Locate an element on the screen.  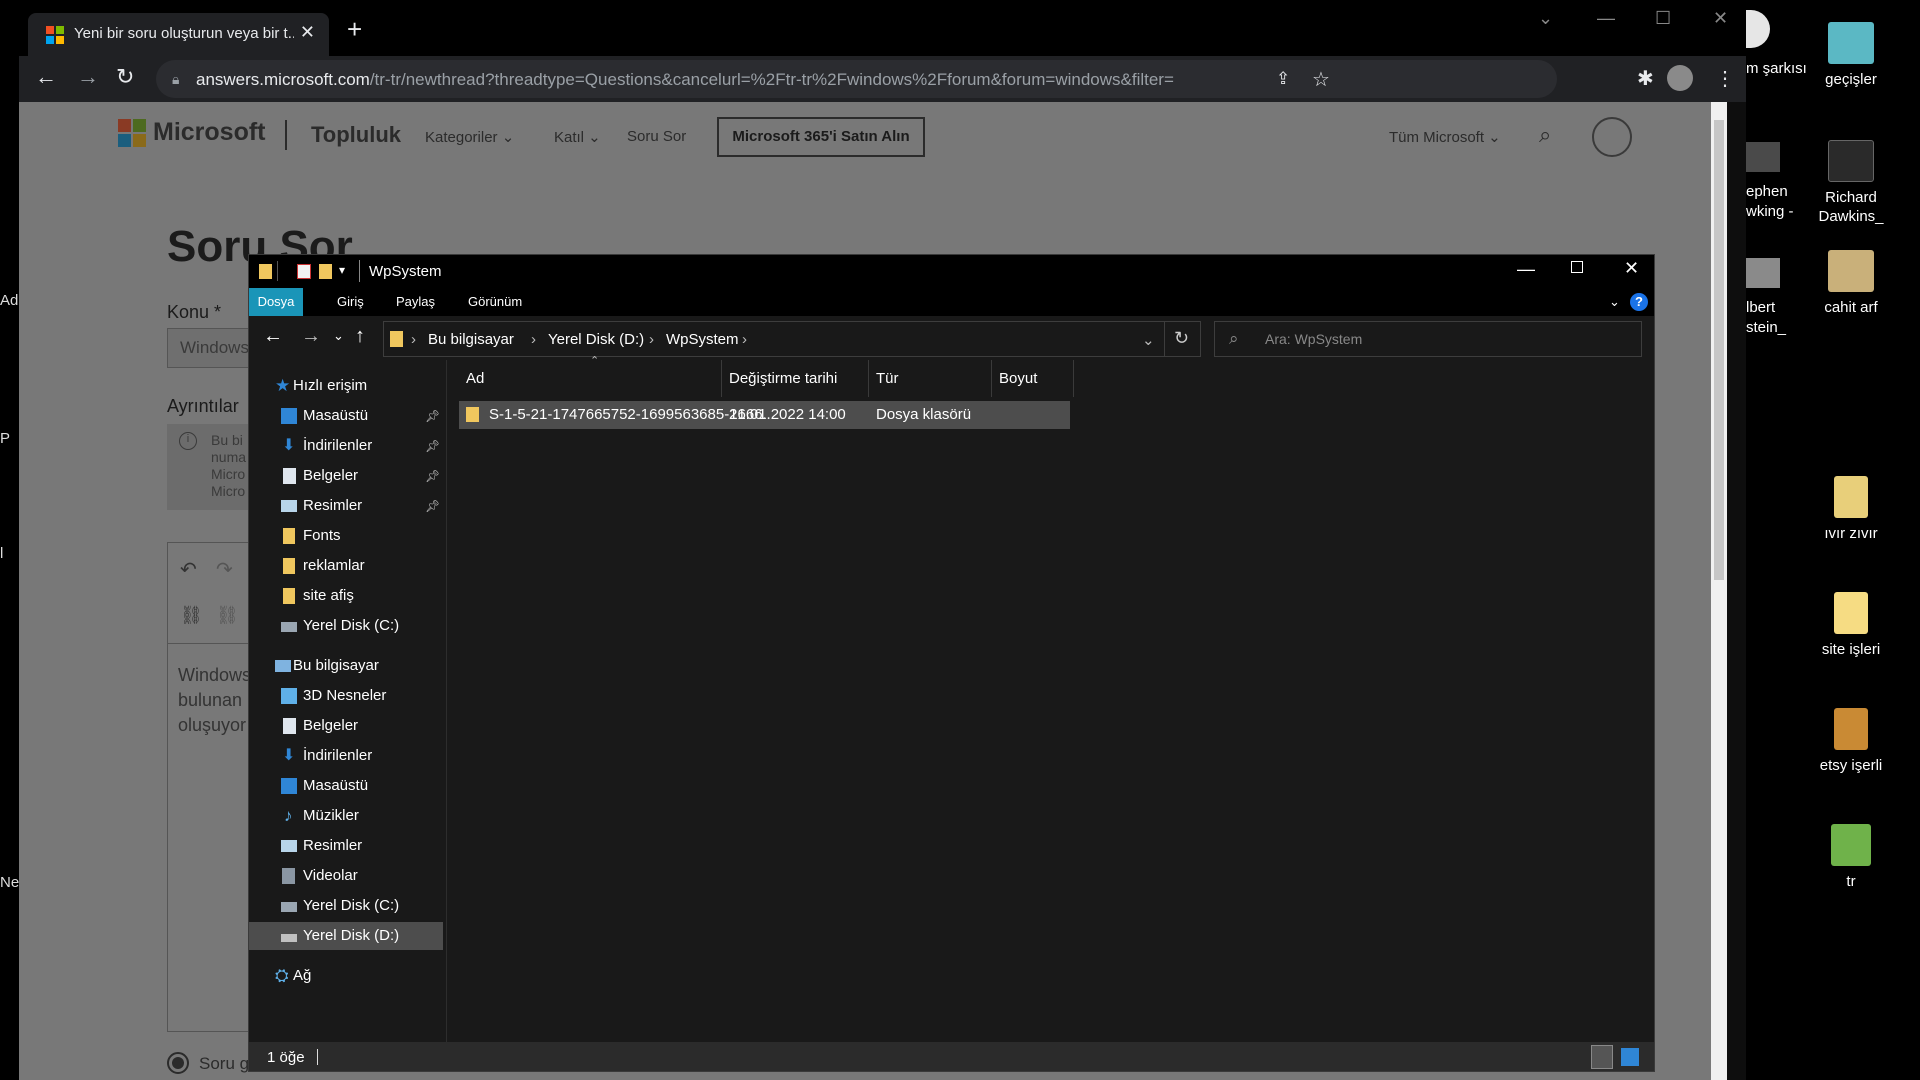
new-tab-button: + is located at coordinates (354, 29).